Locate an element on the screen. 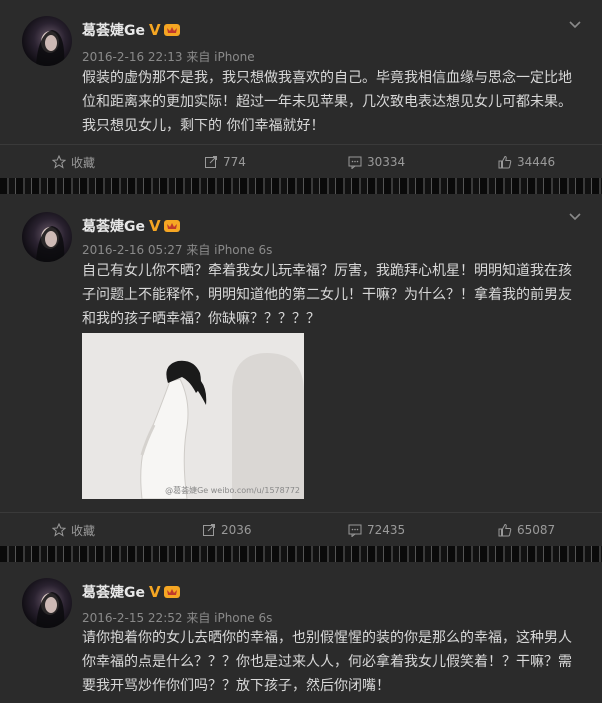 The width and height of the screenshot is (602, 703). comment-count: 72435 is located at coordinates (386, 530).